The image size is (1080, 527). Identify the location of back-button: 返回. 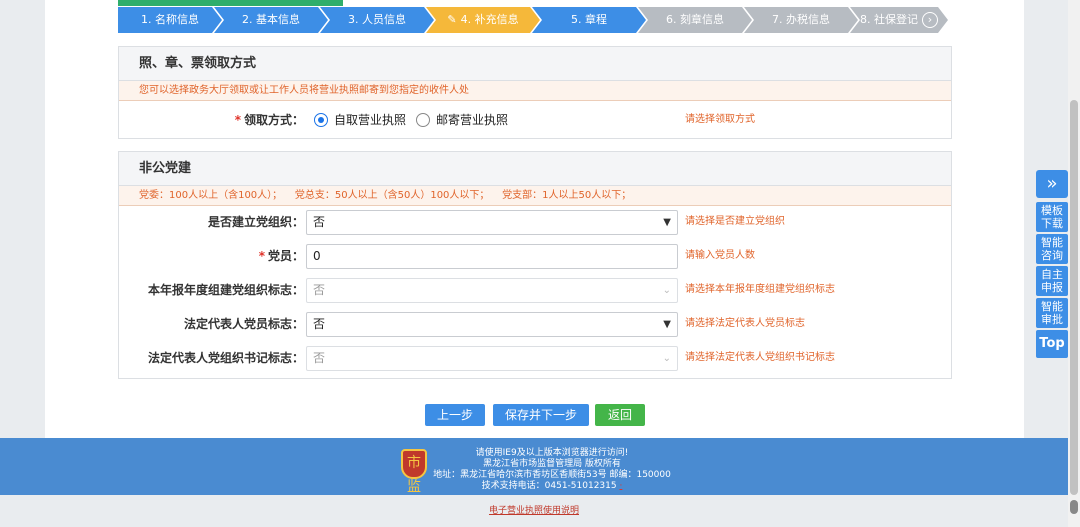
(620, 415).